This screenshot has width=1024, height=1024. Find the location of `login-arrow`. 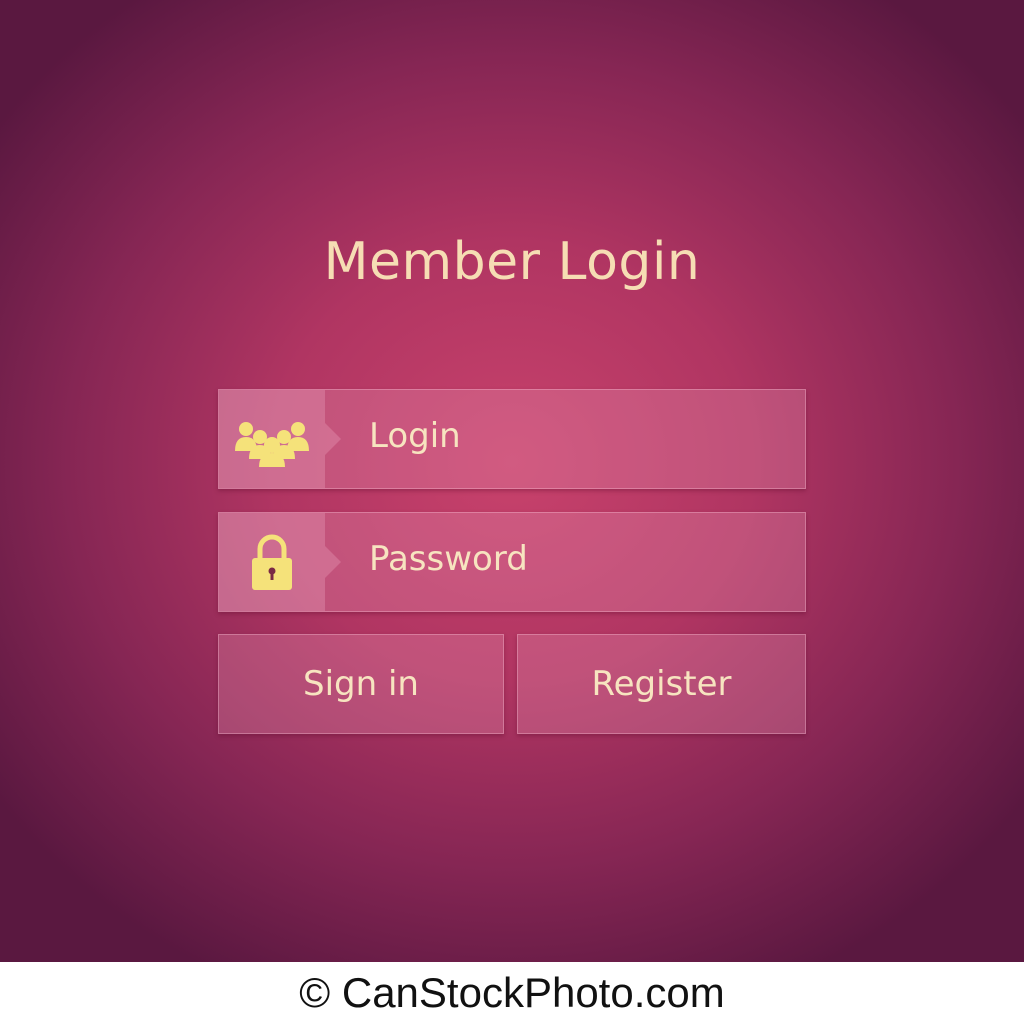

login-arrow is located at coordinates (333, 439).